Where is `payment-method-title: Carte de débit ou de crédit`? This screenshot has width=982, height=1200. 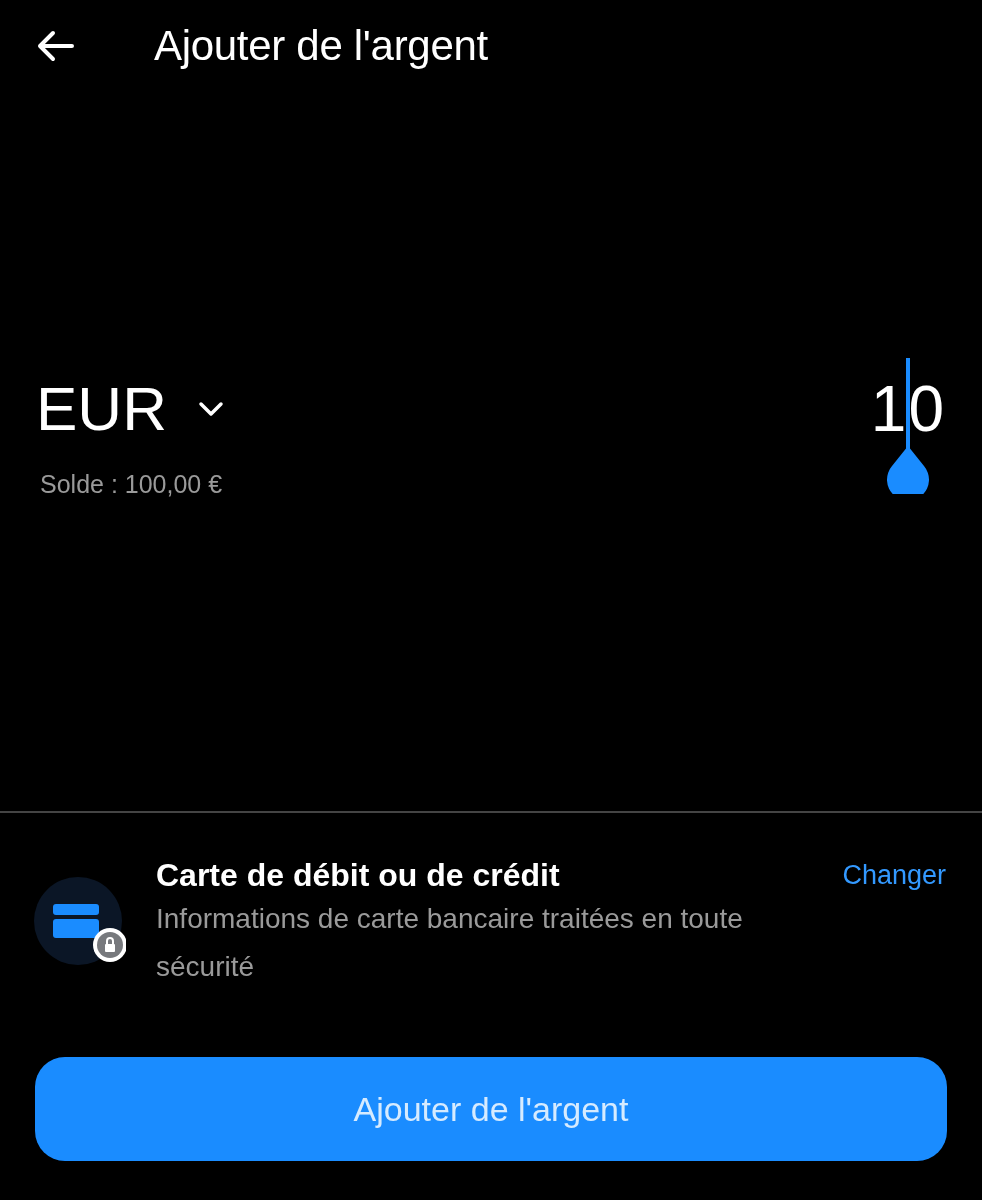 payment-method-title: Carte de débit ou de crédit is located at coordinates (358, 875).